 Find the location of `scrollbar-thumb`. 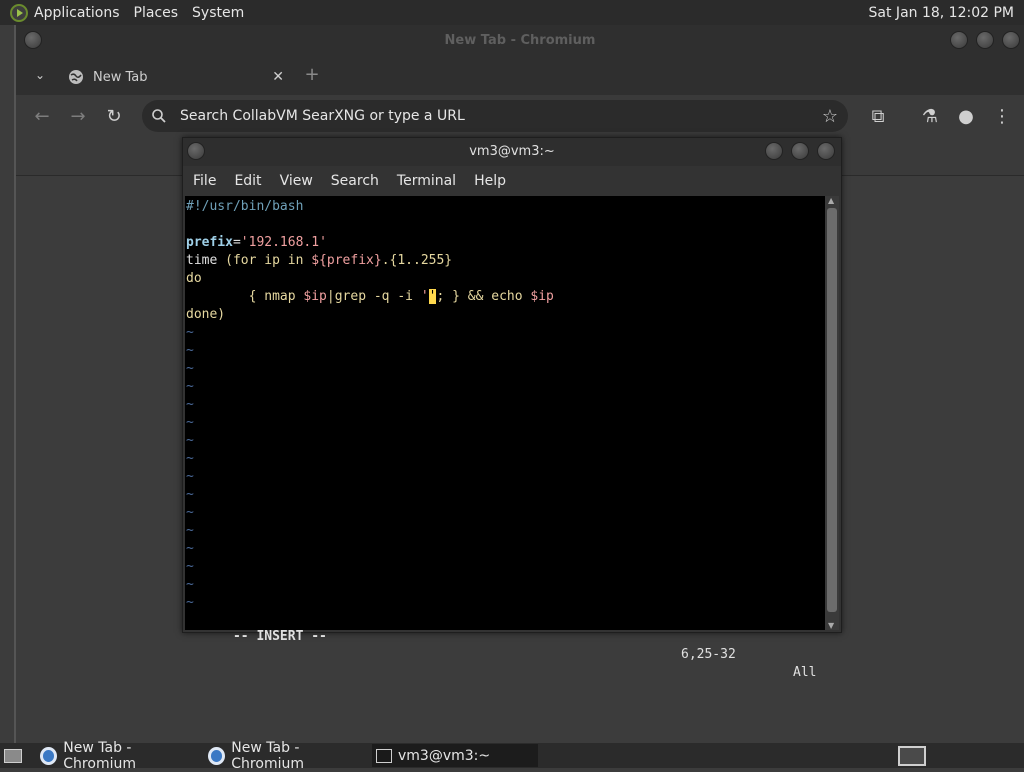

scrollbar-thumb is located at coordinates (832, 410).